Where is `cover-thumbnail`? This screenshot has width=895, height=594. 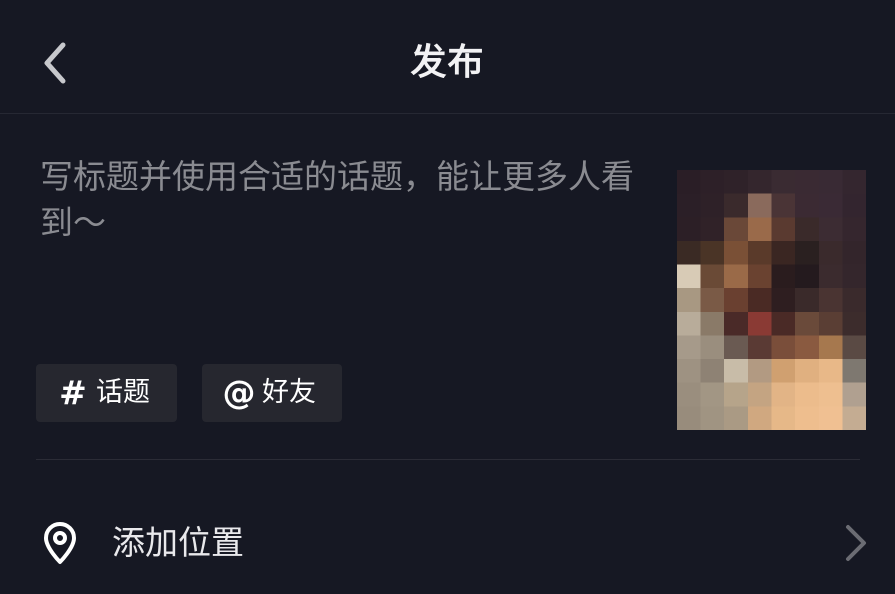
cover-thumbnail is located at coordinates (771, 300).